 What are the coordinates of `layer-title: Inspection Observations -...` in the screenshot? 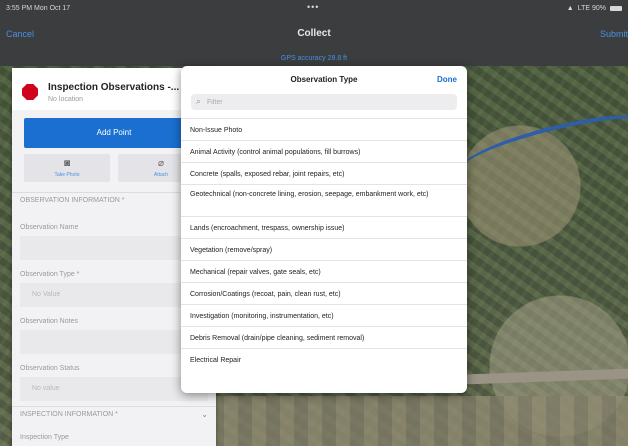 It's located at (113, 87).